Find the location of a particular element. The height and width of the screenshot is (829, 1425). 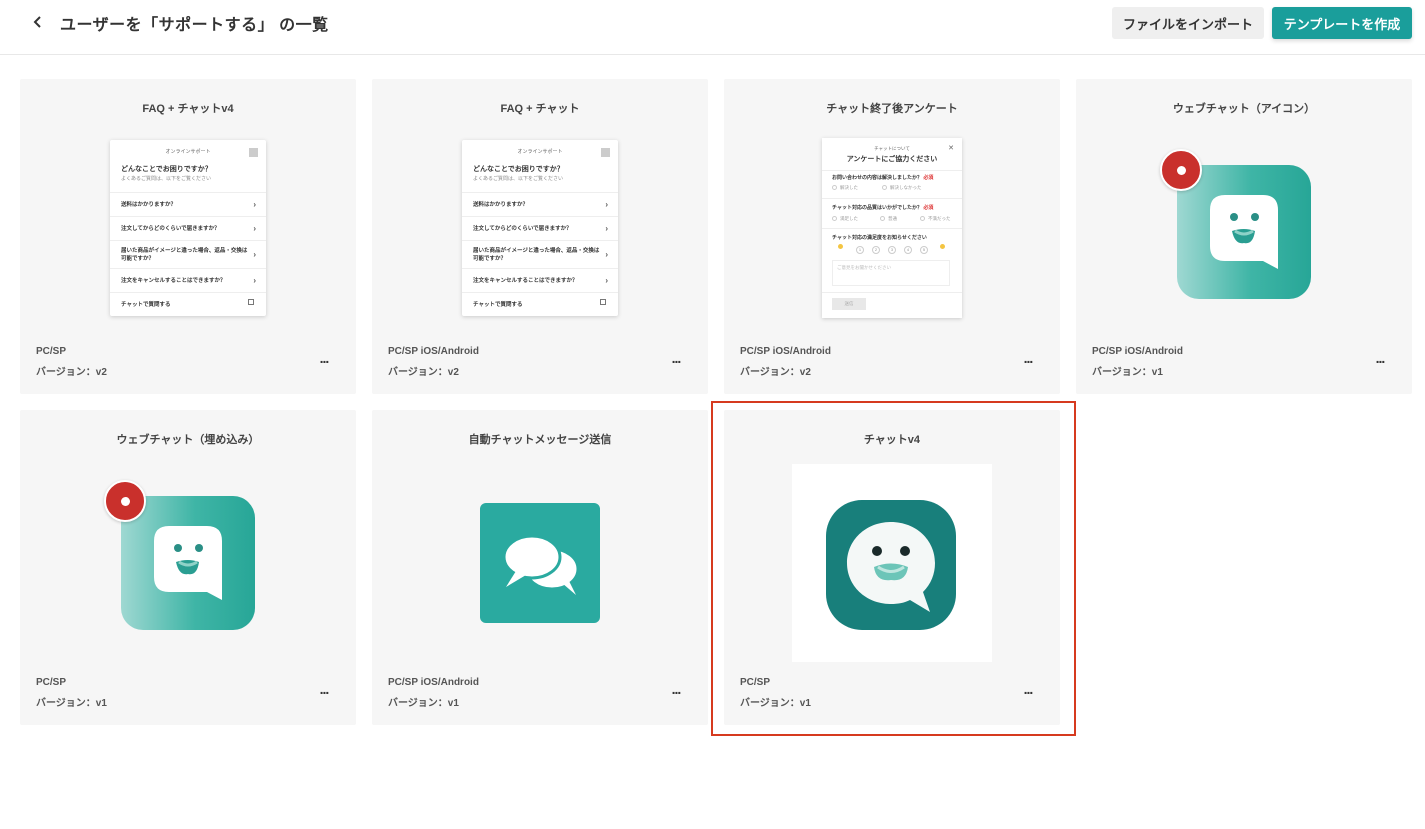

card-title: 自動チャットメッセージ送信 is located at coordinates (540, 440).